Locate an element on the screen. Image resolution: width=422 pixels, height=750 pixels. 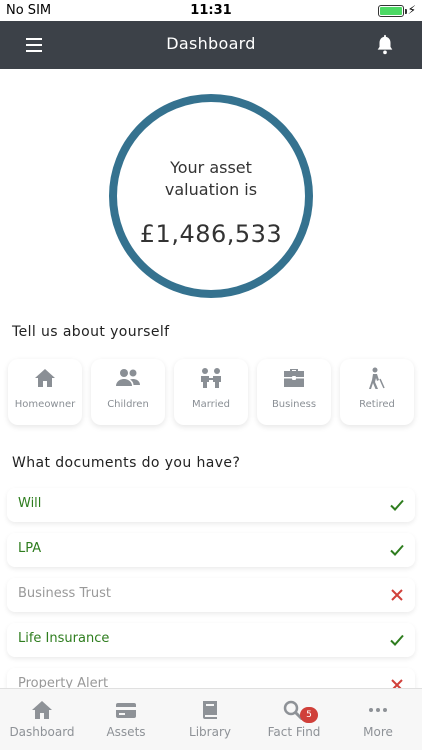
page-title: Dashboard is located at coordinates (211, 43).